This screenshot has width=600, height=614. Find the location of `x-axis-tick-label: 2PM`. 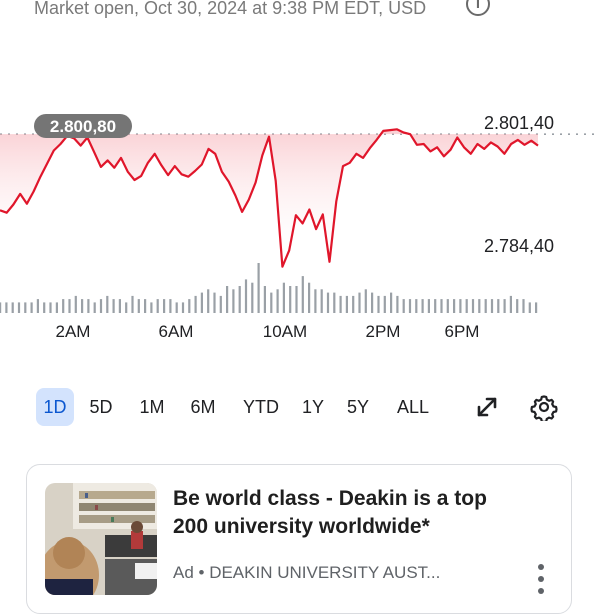

x-axis-tick-label: 2PM is located at coordinates (383, 331).